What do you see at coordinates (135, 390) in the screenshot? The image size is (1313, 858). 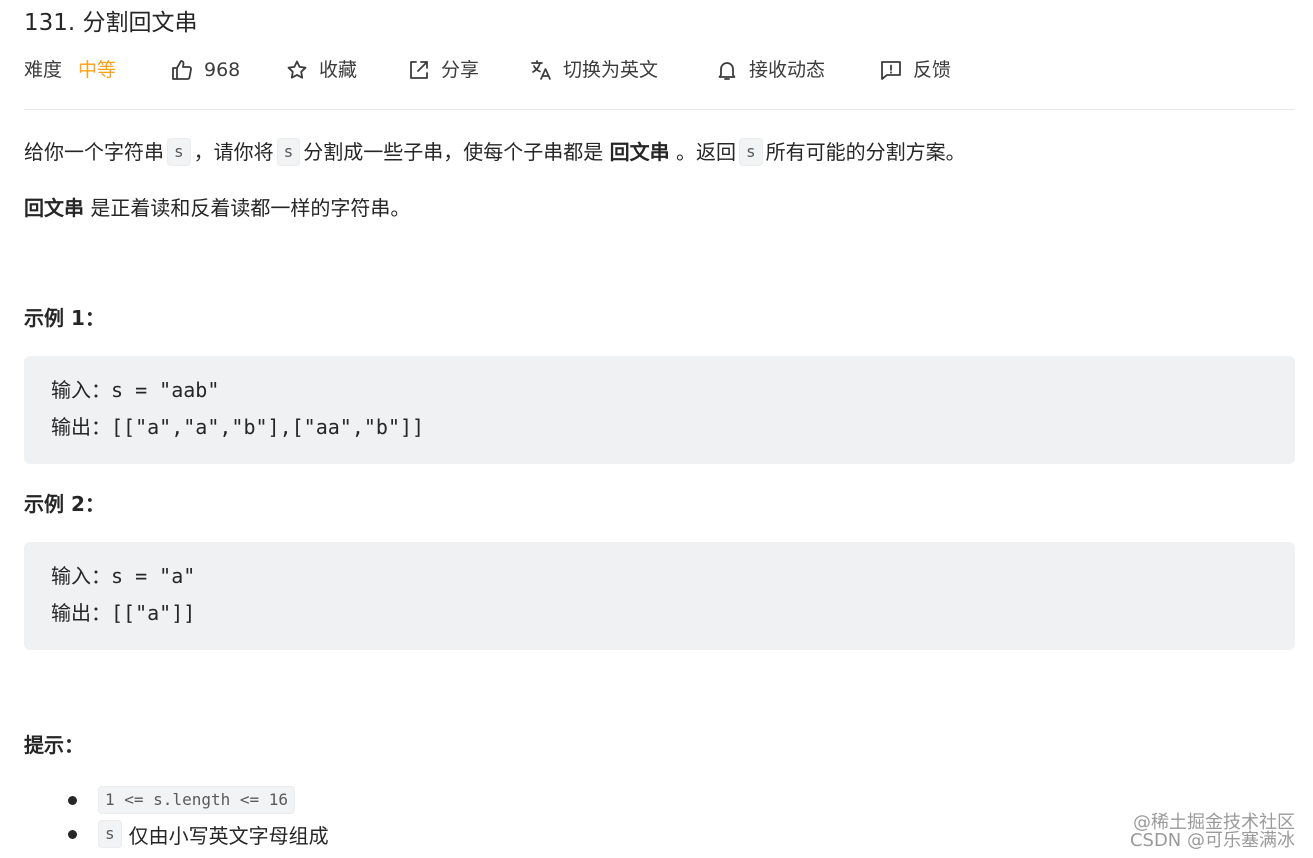 I see `example-1-input: 输入：s = "aab"` at bounding box center [135, 390].